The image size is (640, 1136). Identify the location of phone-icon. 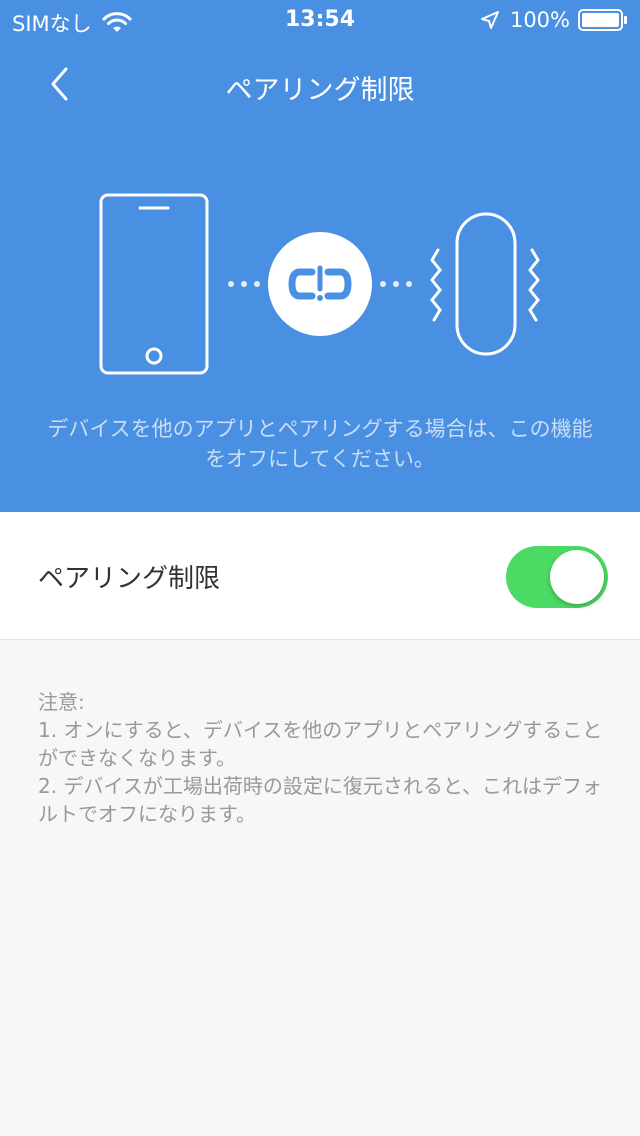
(154, 284).